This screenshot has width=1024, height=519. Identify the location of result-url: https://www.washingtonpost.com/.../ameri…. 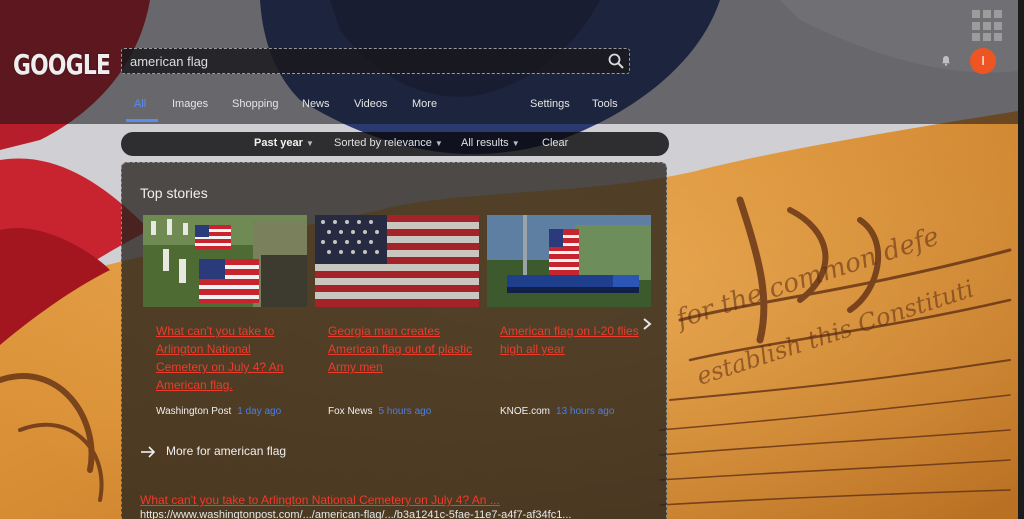
(356, 514).